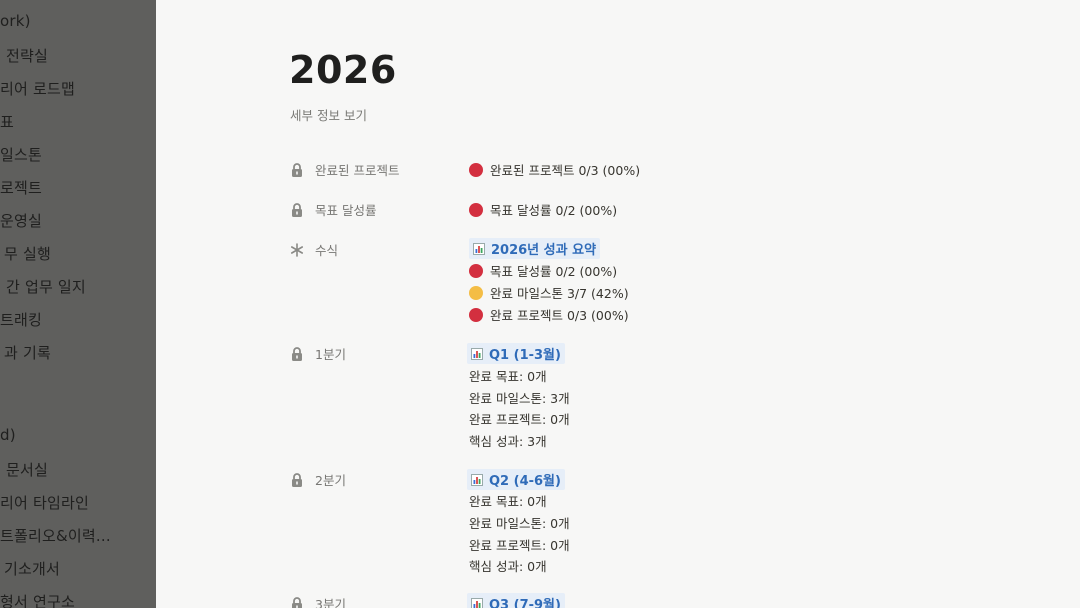  Describe the element at coordinates (554, 271) in the screenshot. I see `formula-line-text: 목표 달성률 0/2 (00%)` at that location.